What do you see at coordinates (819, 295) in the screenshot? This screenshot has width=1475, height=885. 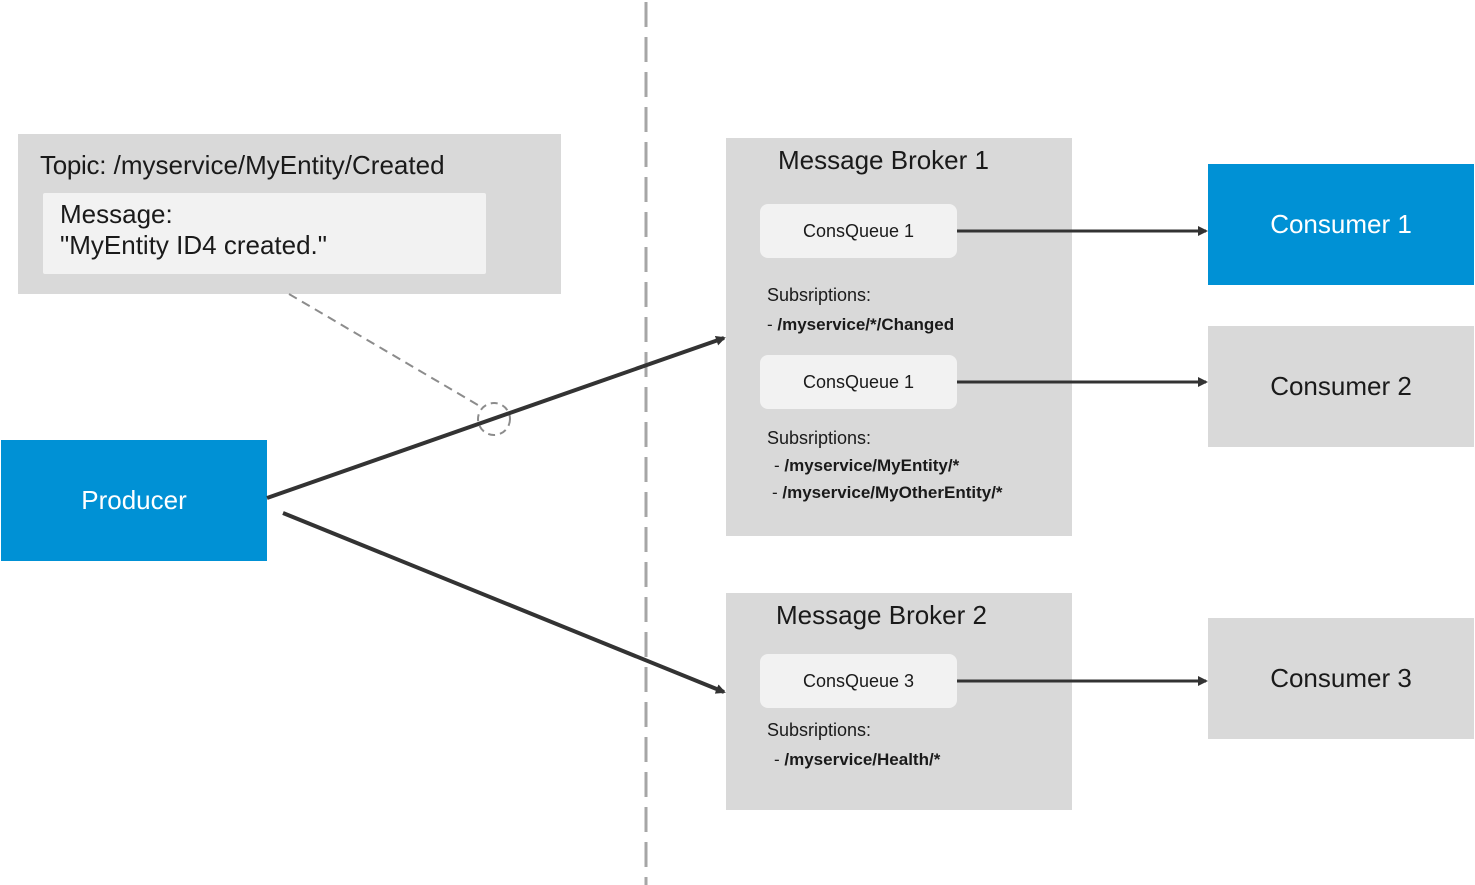 I see `broker-1-queue-1-subscriptions-label: Subsriptions:` at bounding box center [819, 295].